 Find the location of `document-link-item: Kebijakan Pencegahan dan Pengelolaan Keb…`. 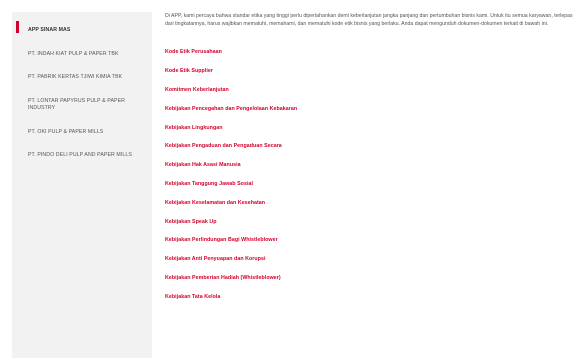

document-link-item: Kebijakan Pencegahan dan Pengelolaan Keb… is located at coordinates (370, 106).